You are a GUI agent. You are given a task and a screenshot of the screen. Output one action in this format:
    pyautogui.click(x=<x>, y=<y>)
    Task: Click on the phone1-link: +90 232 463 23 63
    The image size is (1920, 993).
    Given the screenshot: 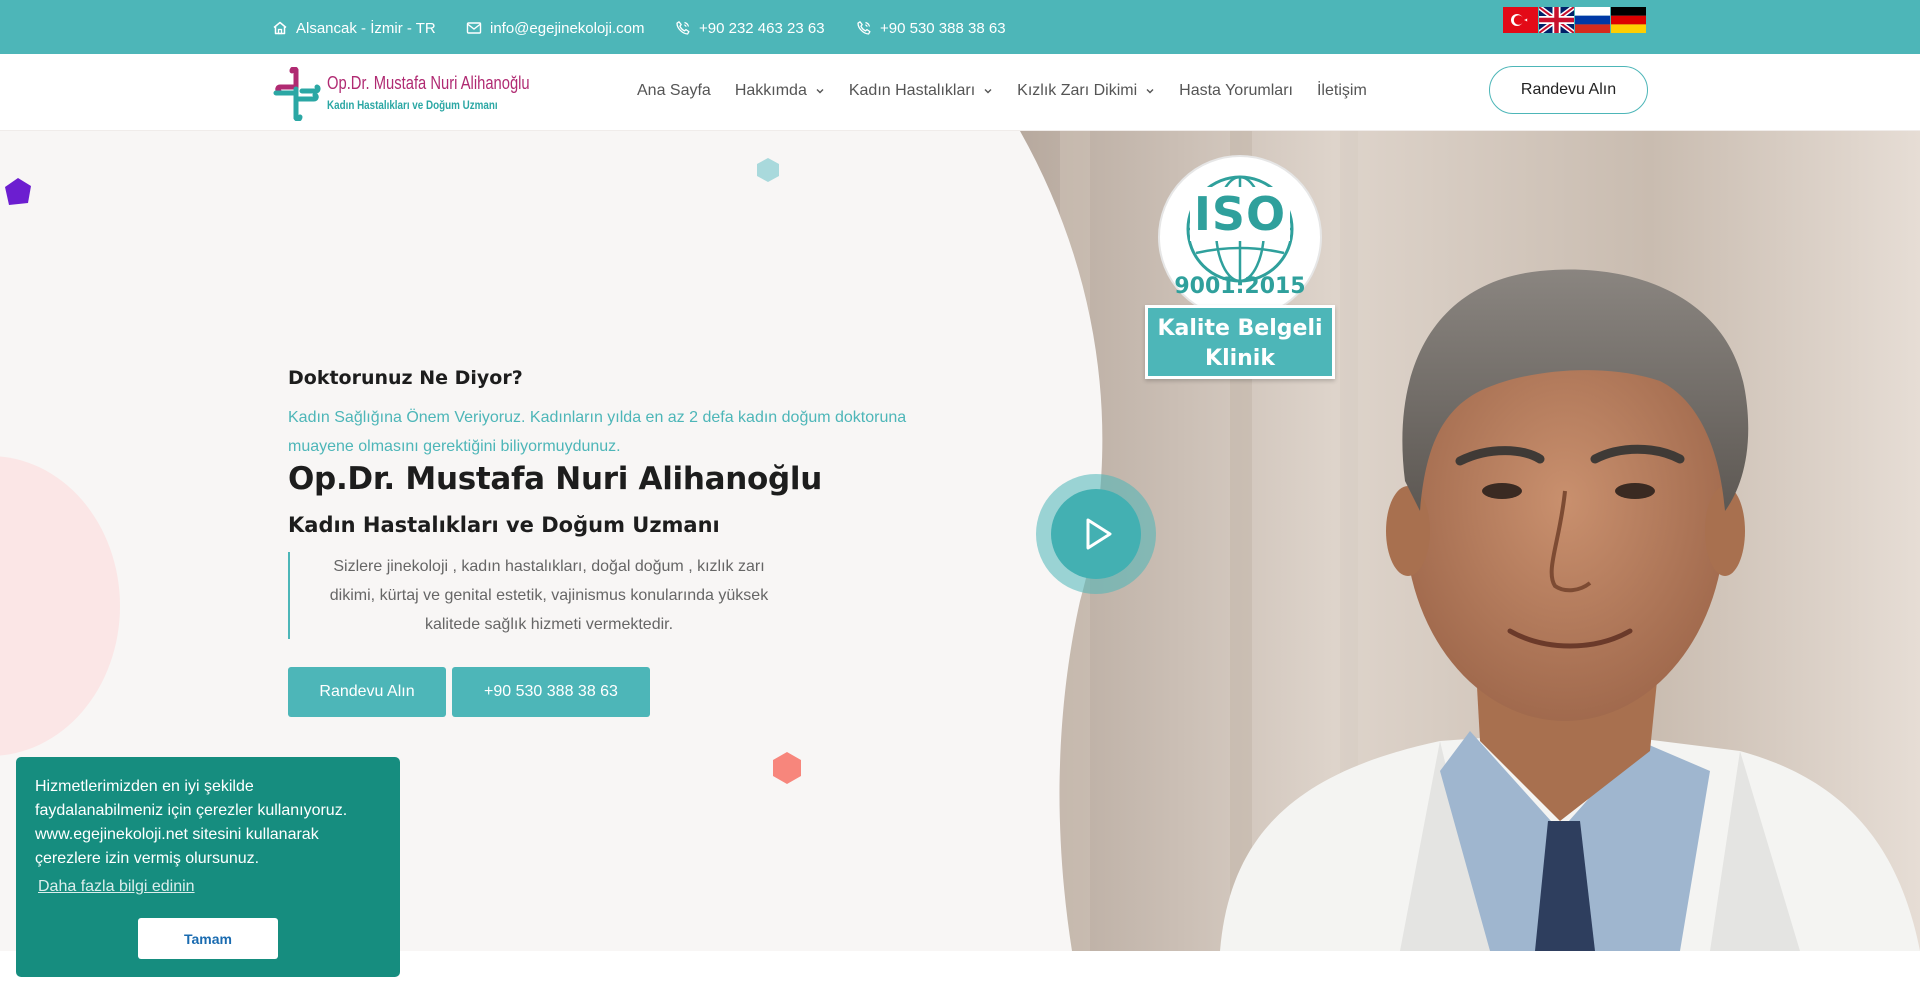 What is the action you would take?
    pyautogui.click(x=750, y=28)
    